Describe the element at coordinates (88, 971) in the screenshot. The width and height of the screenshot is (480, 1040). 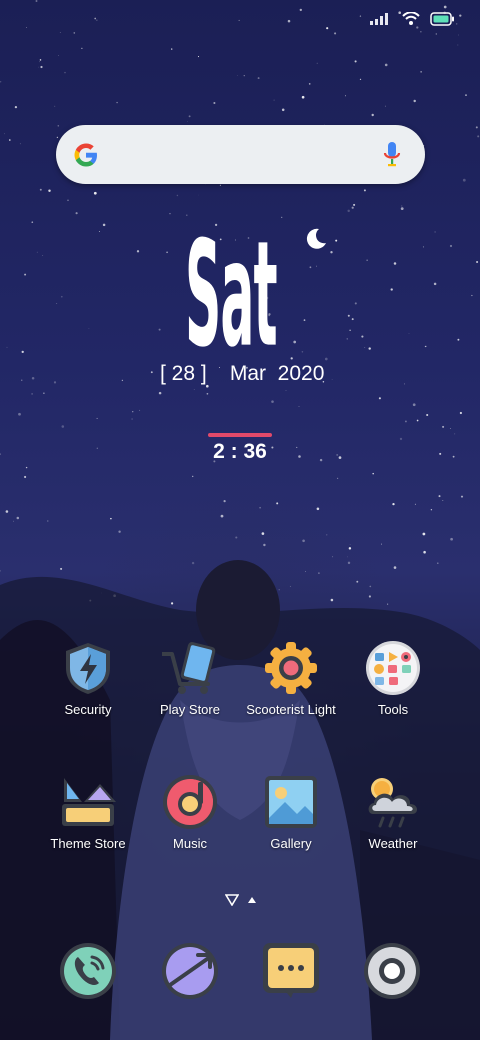
I see `phone-icon` at that location.